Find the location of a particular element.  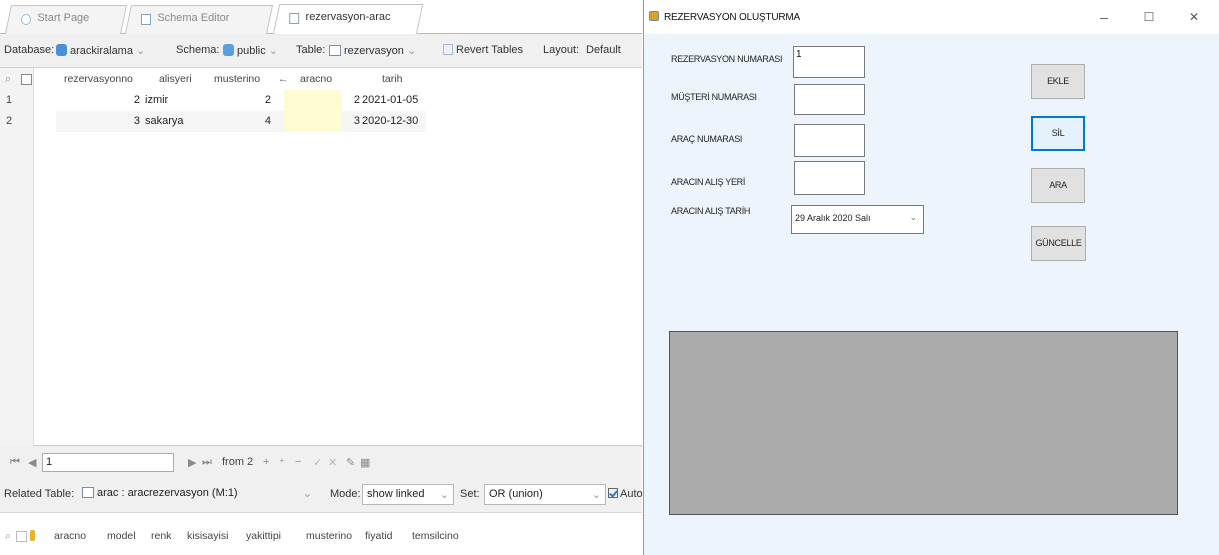

tab-label: Start Page is located at coordinates (63, 18).